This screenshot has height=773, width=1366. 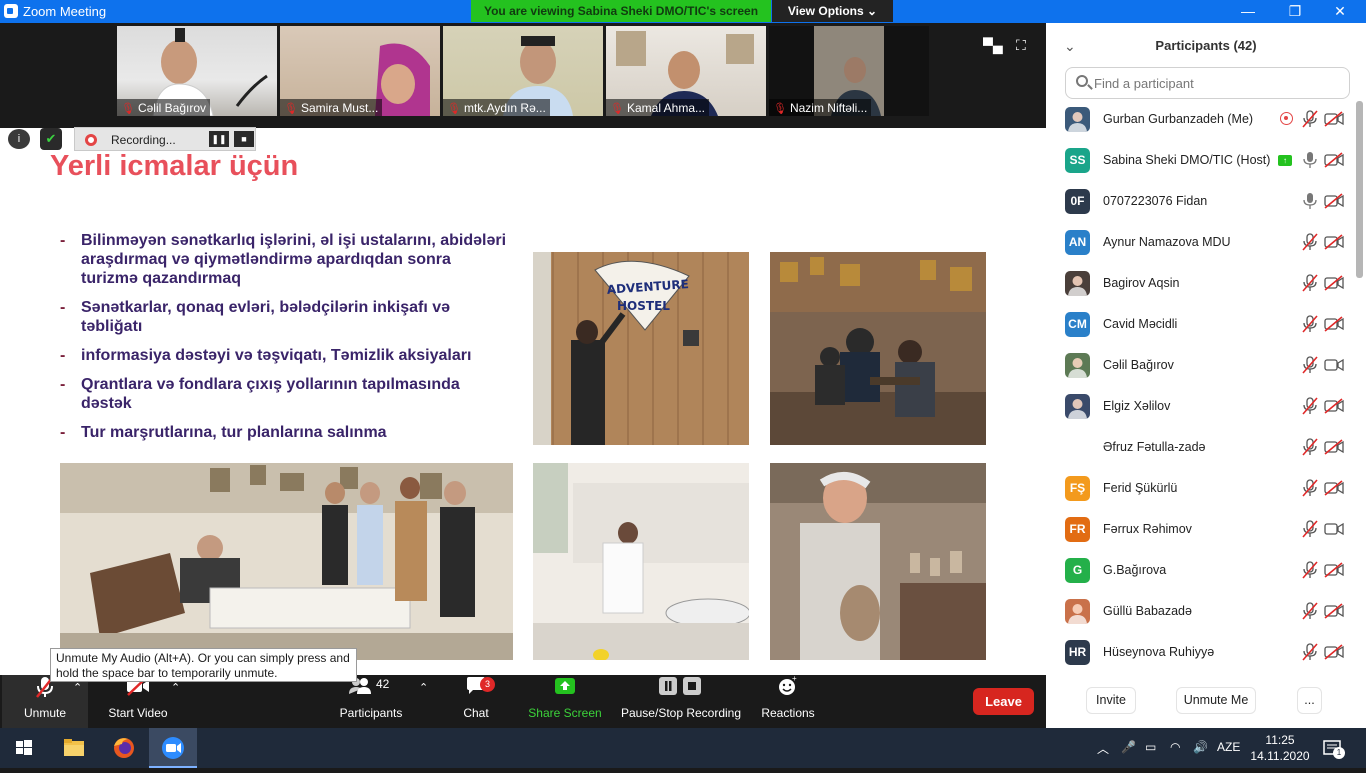 I want to click on avatar: FR, so click(x=1077, y=529).